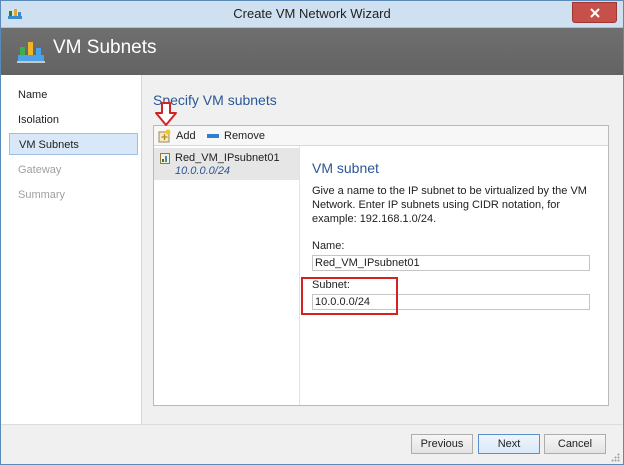  What do you see at coordinates (312, 51) in the screenshot?
I see `wizard-header: VM Subnets` at bounding box center [312, 51].